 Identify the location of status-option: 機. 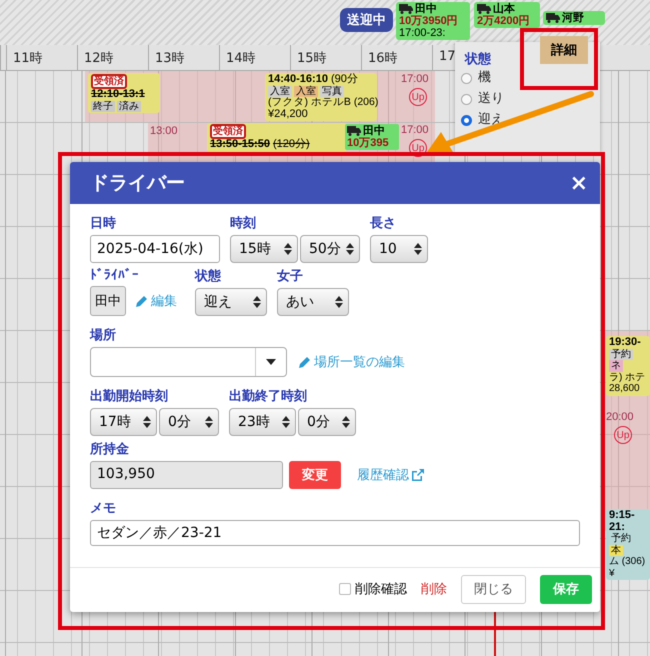
(482, 78).